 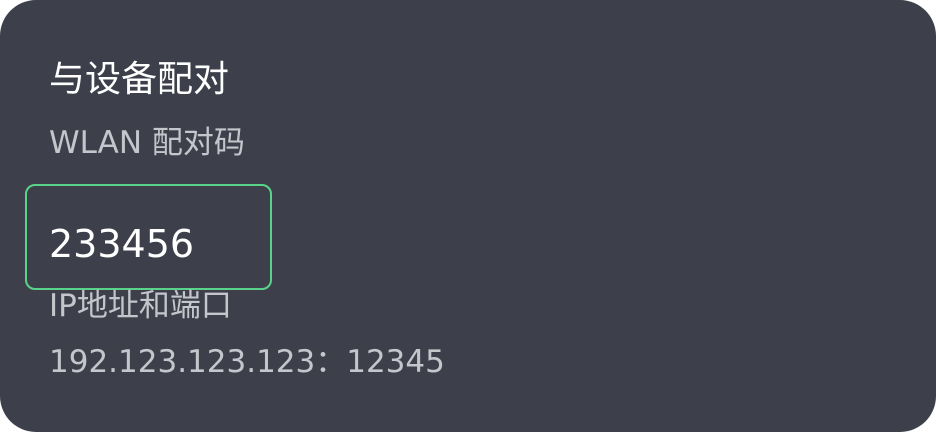 What do you see at coordinates (247, 362) in the screenshot?
I see `ip-port-value: 192.123.123.123：12345` at bounding box center [247, 362].